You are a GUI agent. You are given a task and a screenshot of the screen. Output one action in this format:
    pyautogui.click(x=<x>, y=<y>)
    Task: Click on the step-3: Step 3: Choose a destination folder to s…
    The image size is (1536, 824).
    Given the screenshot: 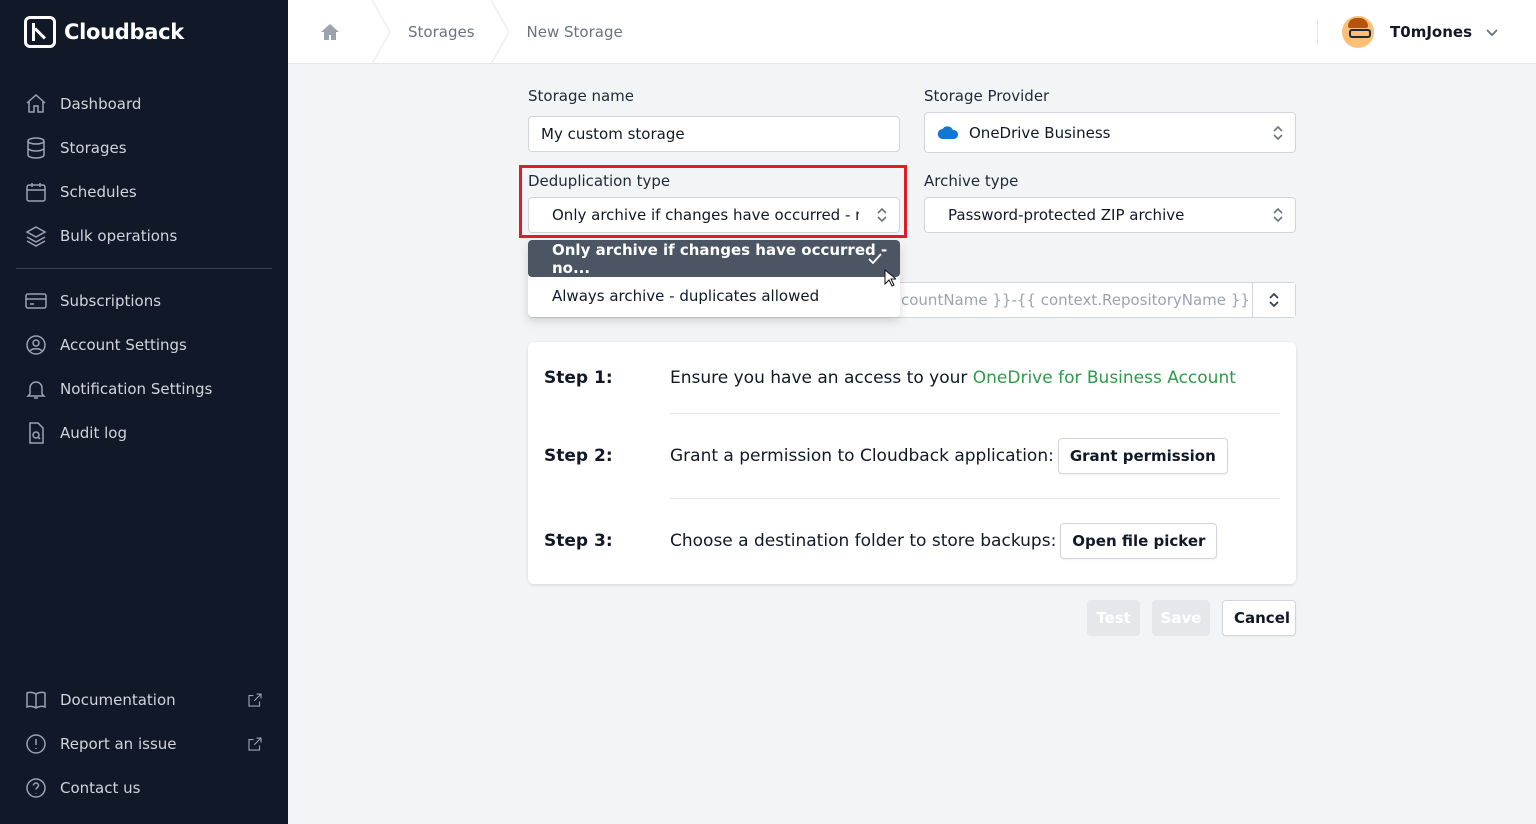 What is the action you would take?
    pyautogui.click(x=912, y=541)
    